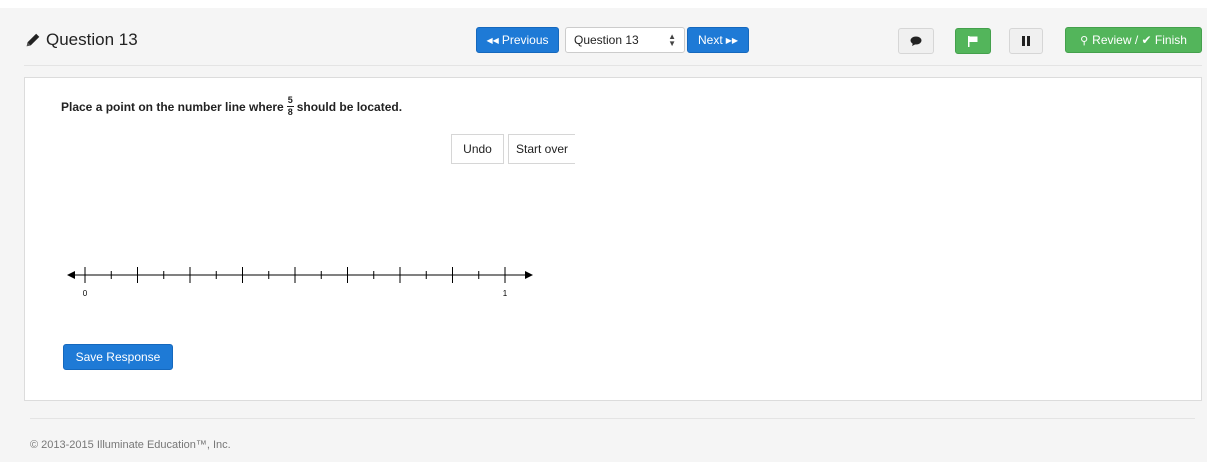 Image resolution: width=1207 pixels, height=462 pixels. Describe the element at coordinates (710, 40) in the screenshot. I see `next-label: Next` at that location.